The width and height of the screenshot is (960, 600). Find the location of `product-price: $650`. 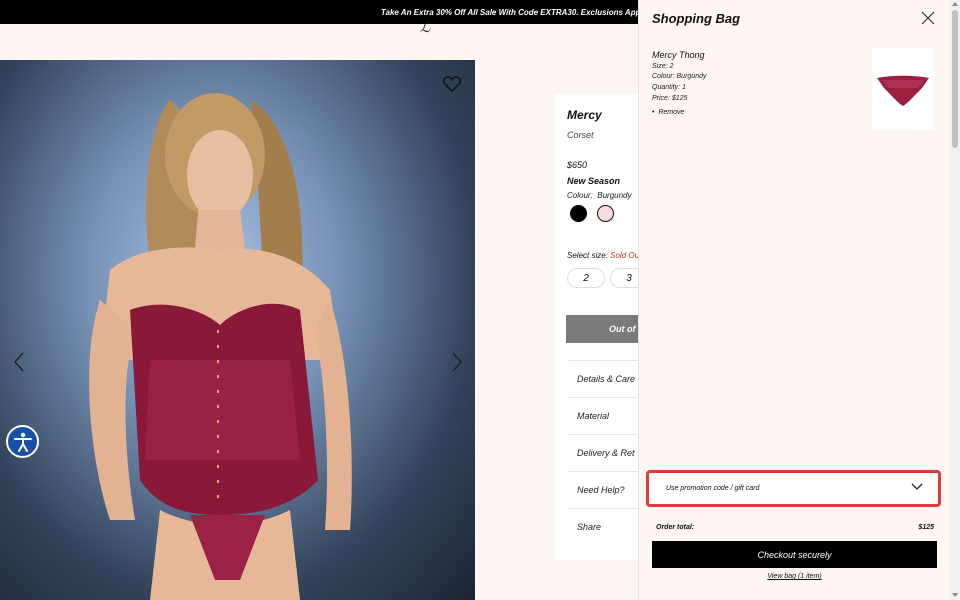

product-price: $650 is located at coordinates (577, 165).